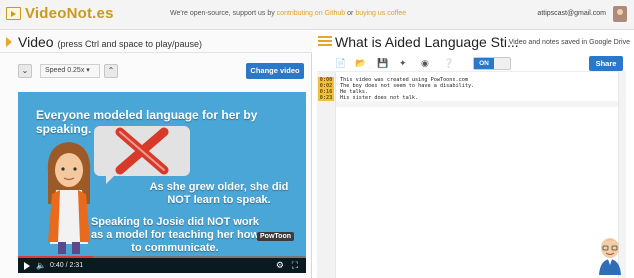 The image size is (634, 278). I want to click on red-x-icon, so click(142, 151).